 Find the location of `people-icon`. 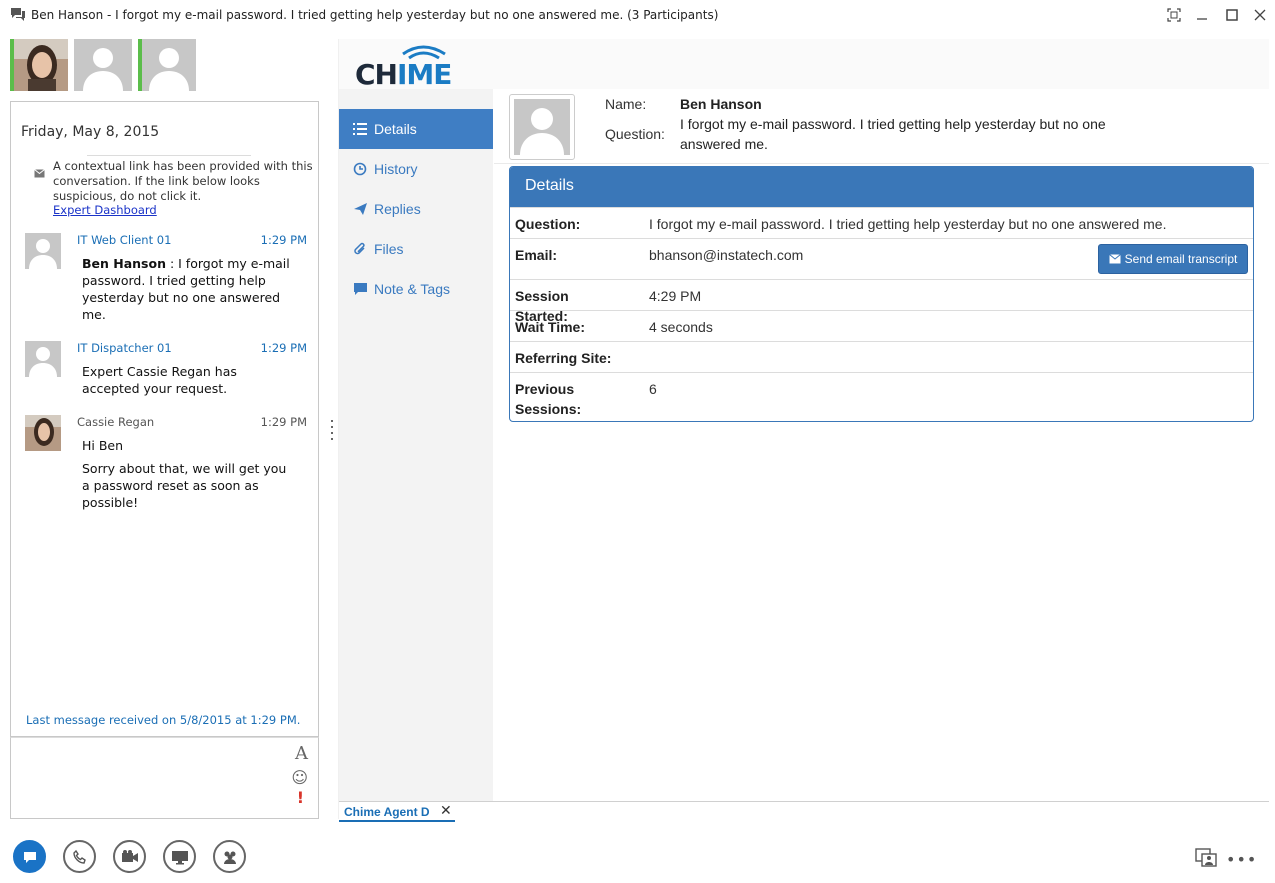

people-icon is located at coordinates (229, 857).